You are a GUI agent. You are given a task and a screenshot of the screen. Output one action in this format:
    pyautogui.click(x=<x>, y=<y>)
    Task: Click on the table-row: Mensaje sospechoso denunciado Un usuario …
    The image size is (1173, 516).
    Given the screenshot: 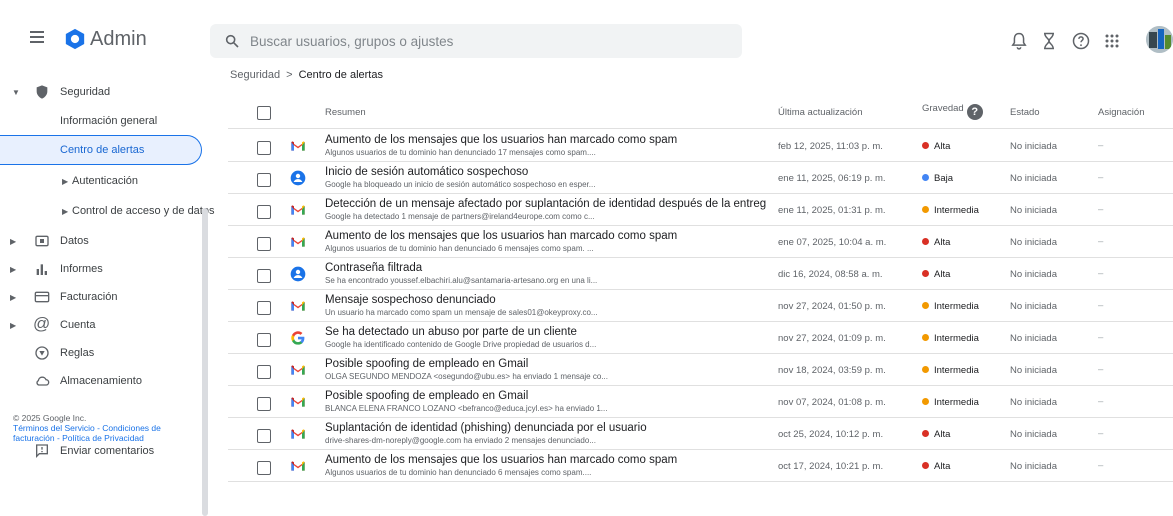 What is the action you would take?
    pyautogui.click(x=700, y=306)
    